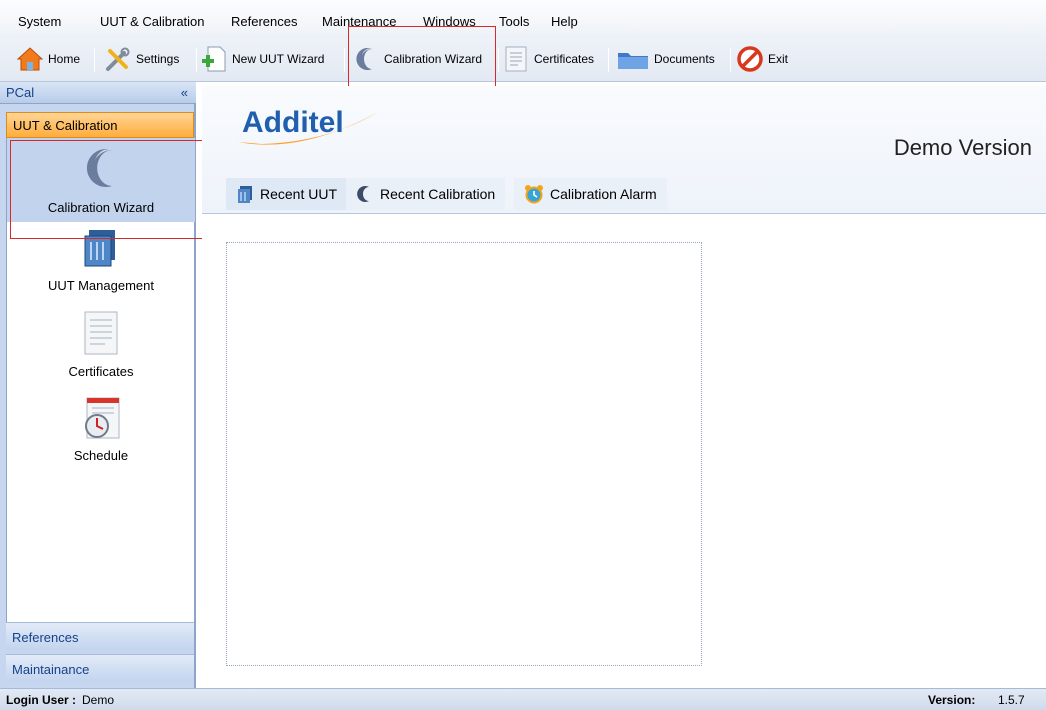 The image size is (1046, 710). I want to click on certificates-icon, so click(101, 333).